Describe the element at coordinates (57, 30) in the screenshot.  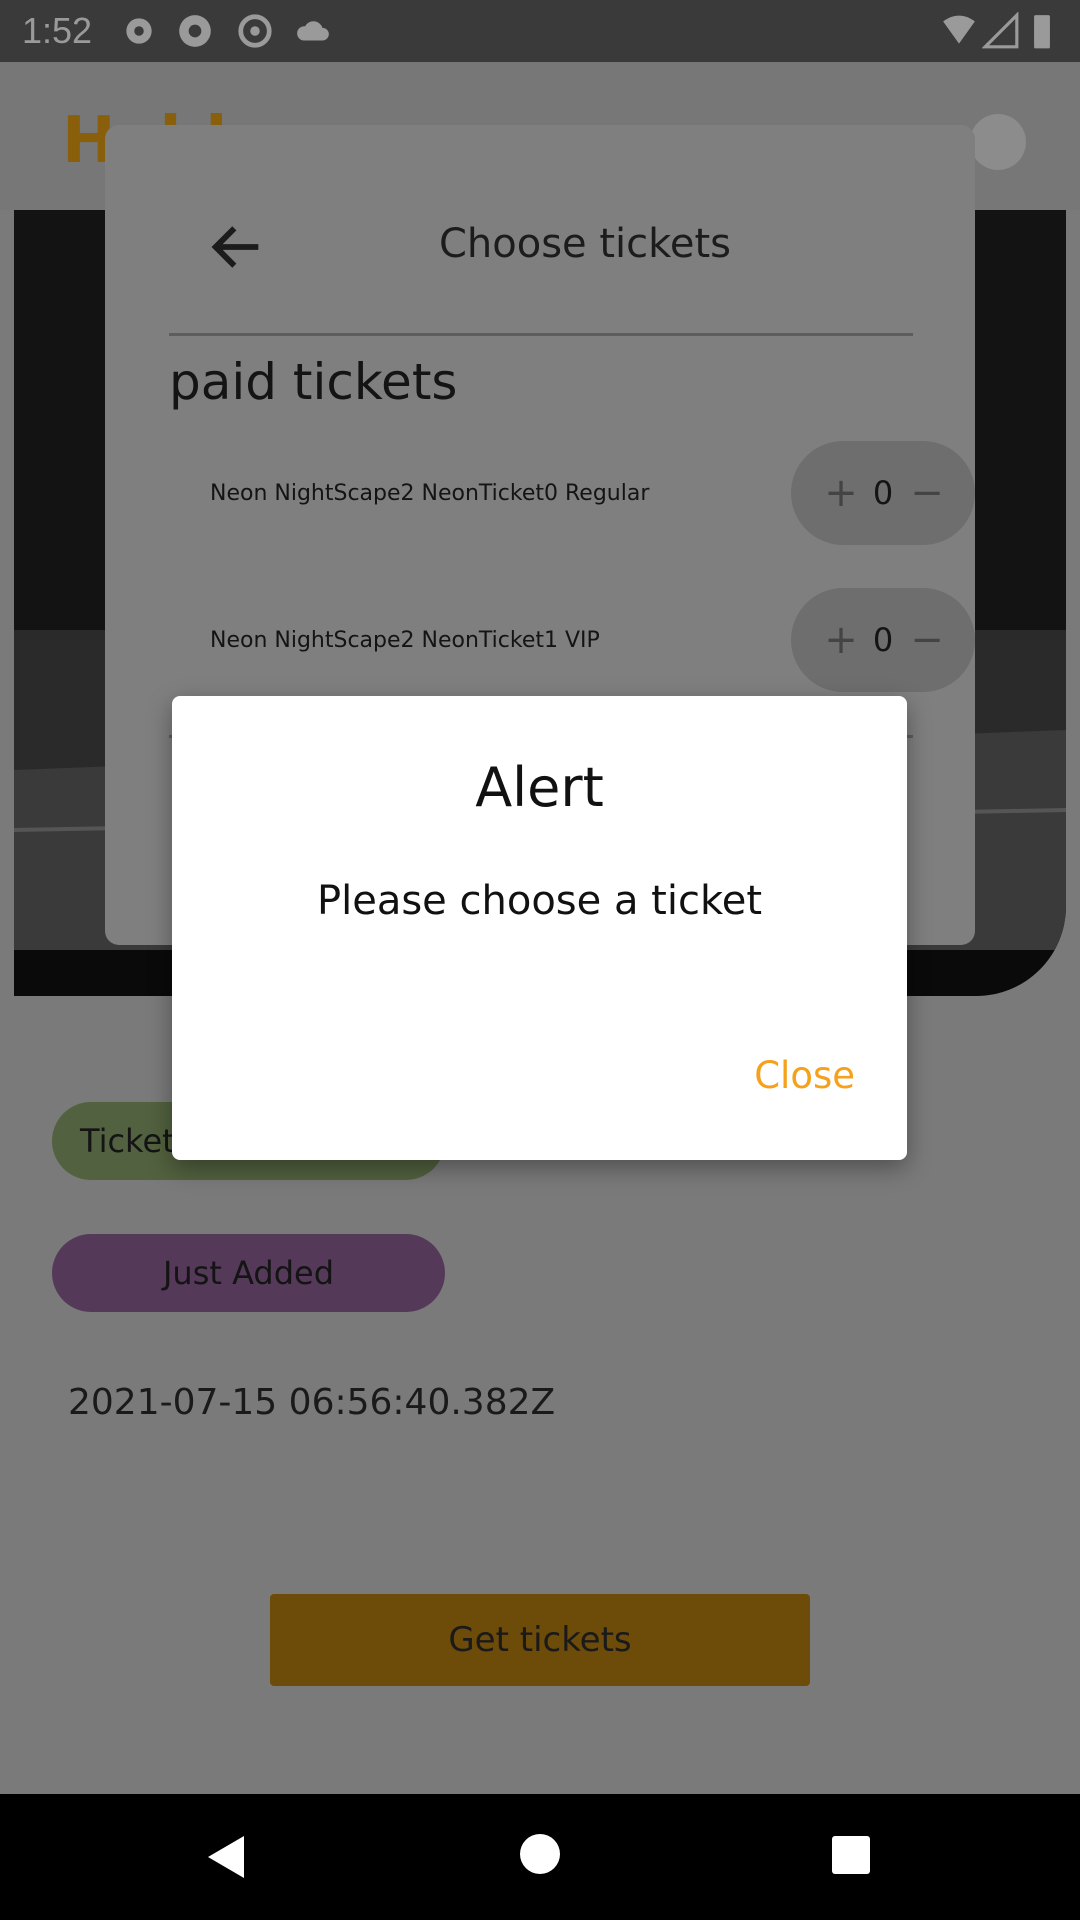
I see `status-time: 1:52` at that location.